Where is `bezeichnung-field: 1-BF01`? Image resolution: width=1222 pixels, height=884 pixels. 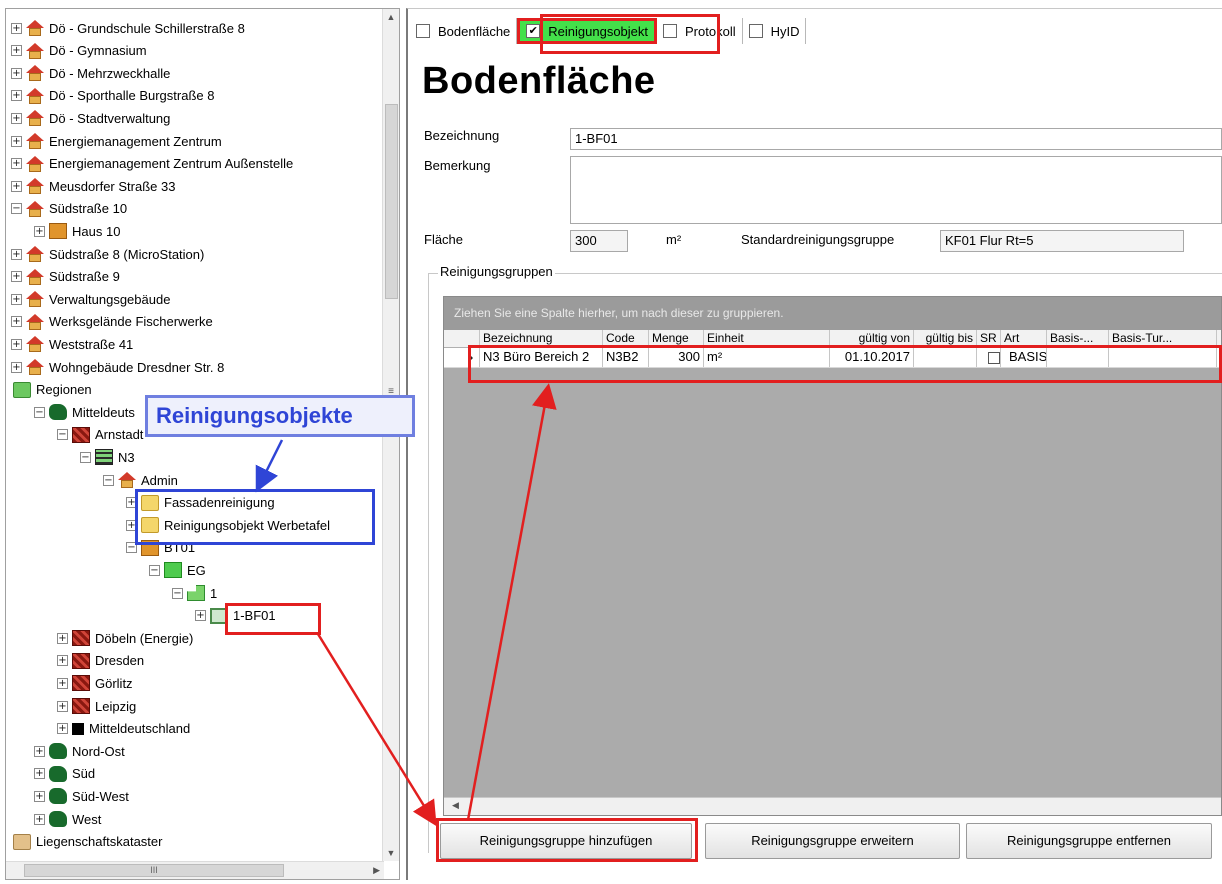
bezeichnung-field: 1-BF01 is located at coordinates (896, 139).